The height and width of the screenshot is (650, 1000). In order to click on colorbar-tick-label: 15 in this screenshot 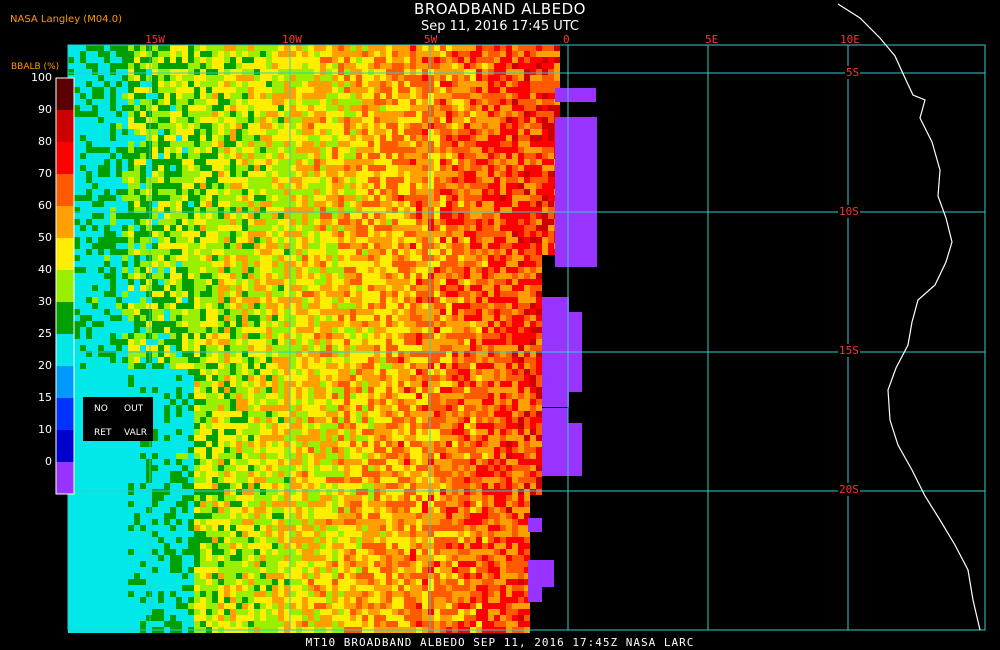, I will do `click(45, 397)`.